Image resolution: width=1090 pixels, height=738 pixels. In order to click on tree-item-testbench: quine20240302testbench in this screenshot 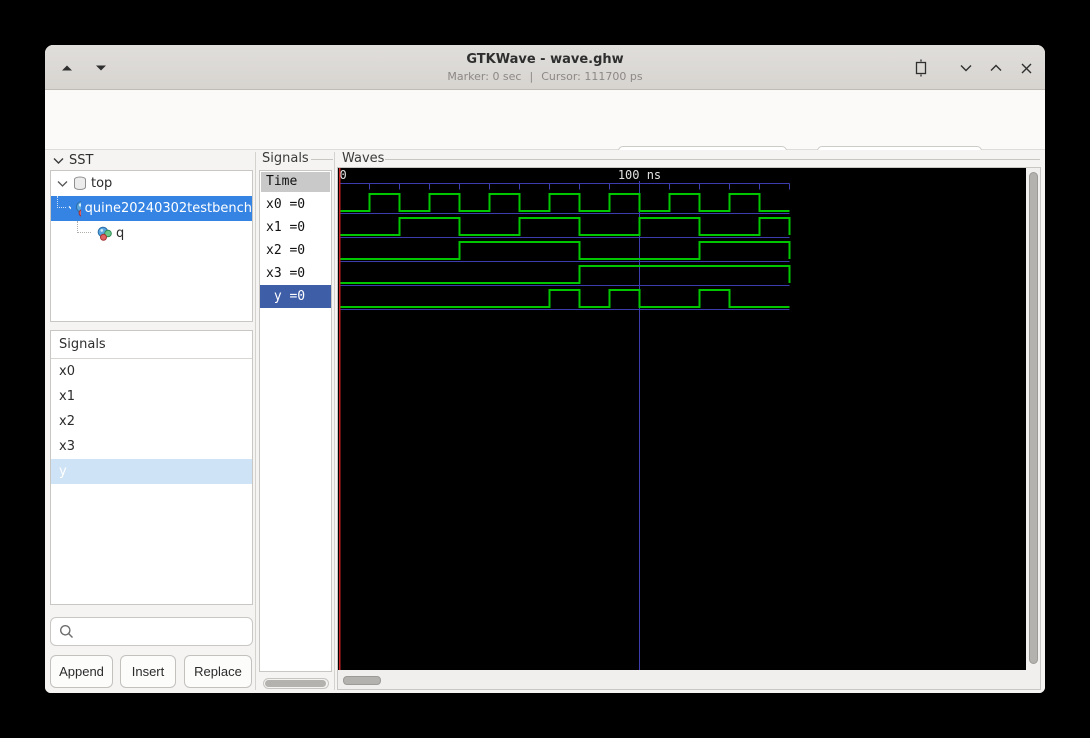, I will do `click(151, 208)`.